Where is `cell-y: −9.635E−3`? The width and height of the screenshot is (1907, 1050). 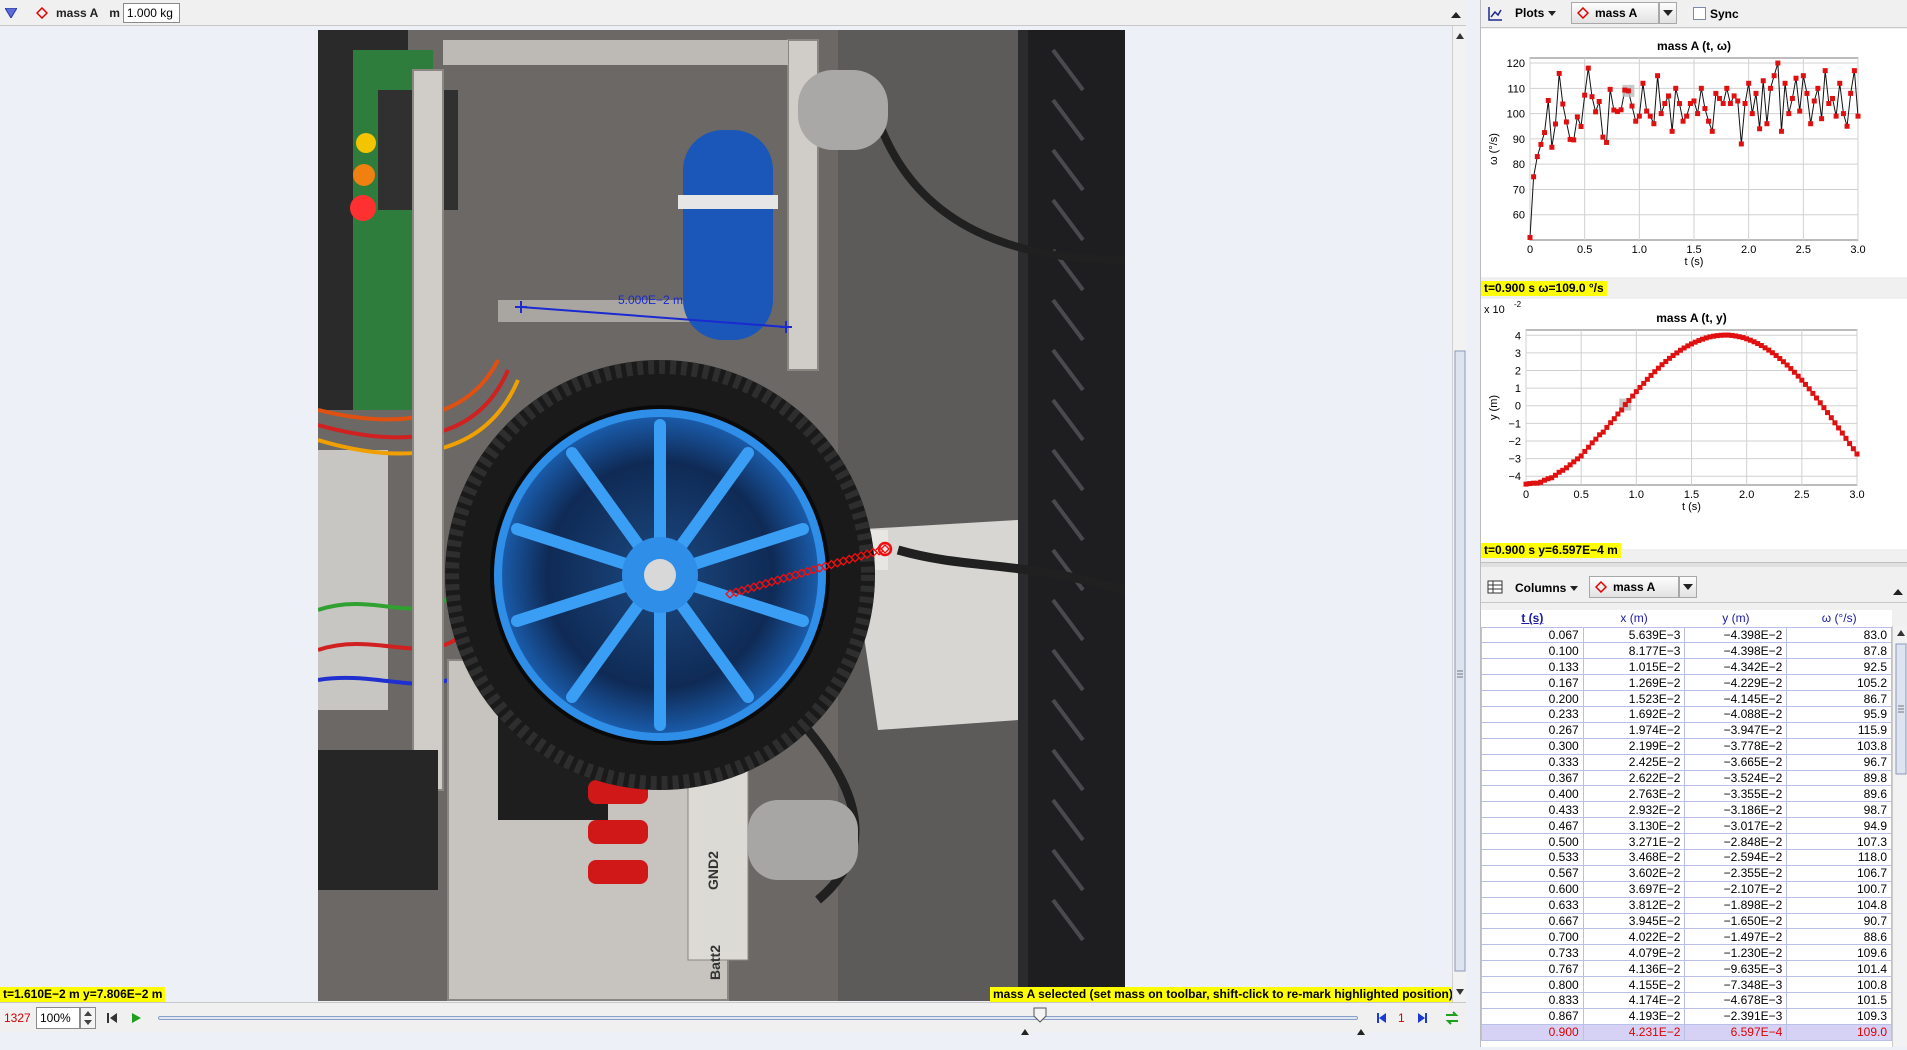
cell-y: −9.635E−3 is located at coordinates (1736, 969).